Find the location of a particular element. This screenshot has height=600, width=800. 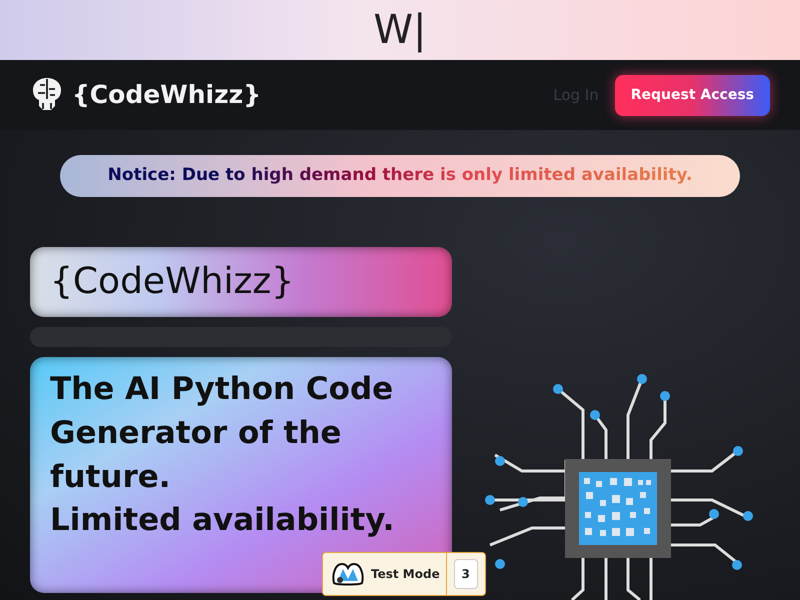

typed-text: W| is located at coordinates (400, 30).